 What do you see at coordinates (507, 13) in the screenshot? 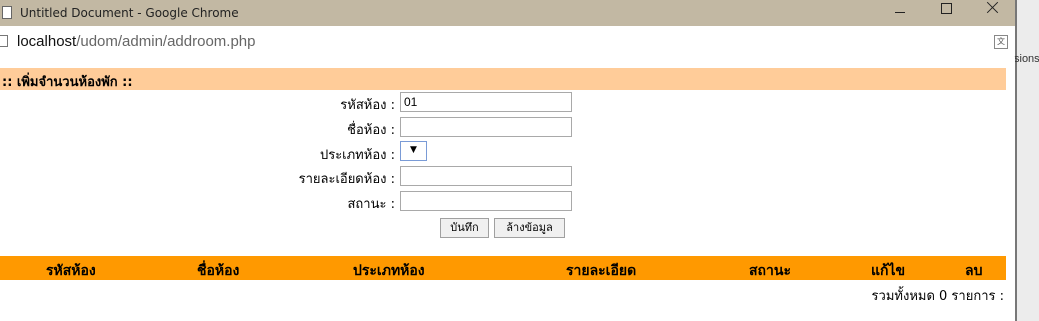
I see `window-titlebar: Untitled Document - Google Chrome` at bounding box center [507, 13].